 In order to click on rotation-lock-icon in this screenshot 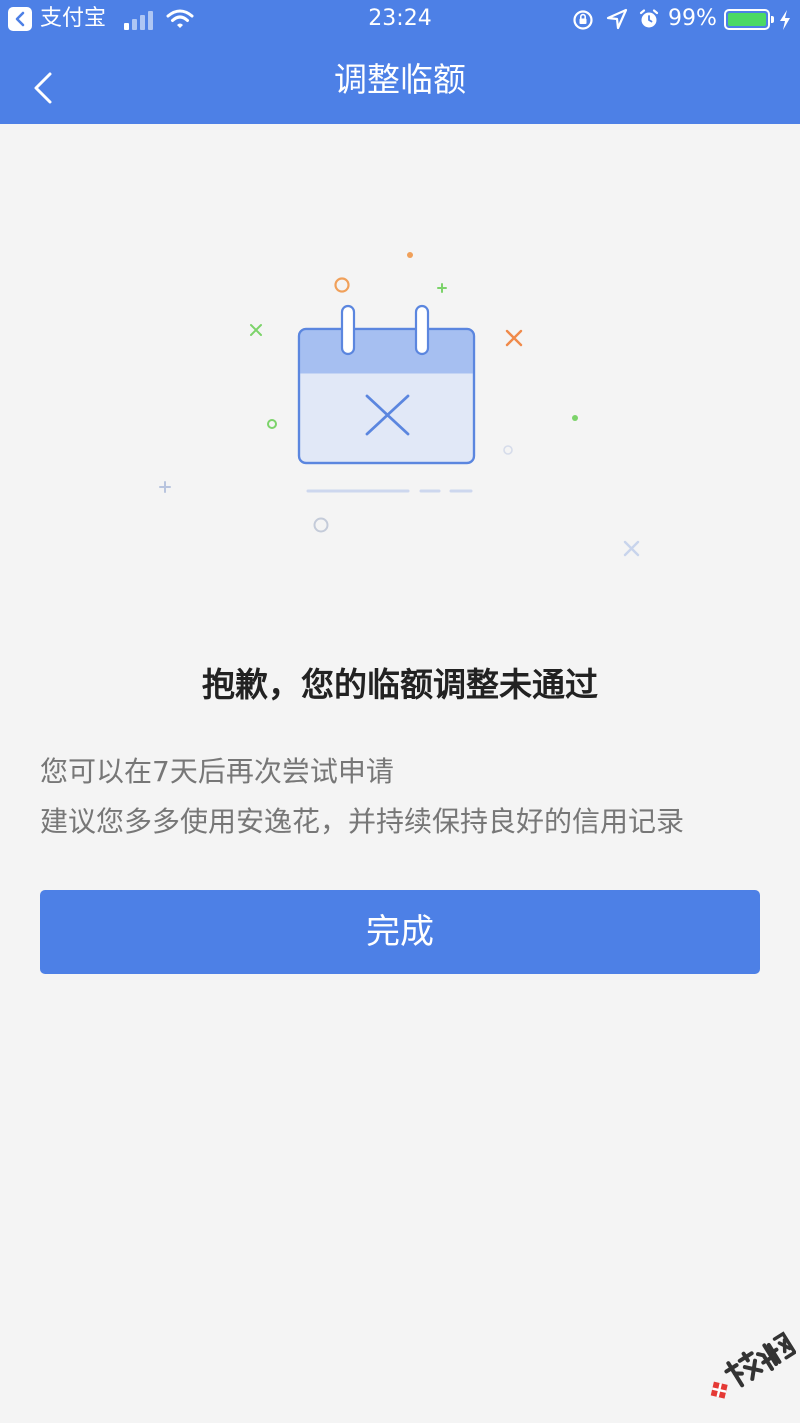, I will do `click(583, 20)`.